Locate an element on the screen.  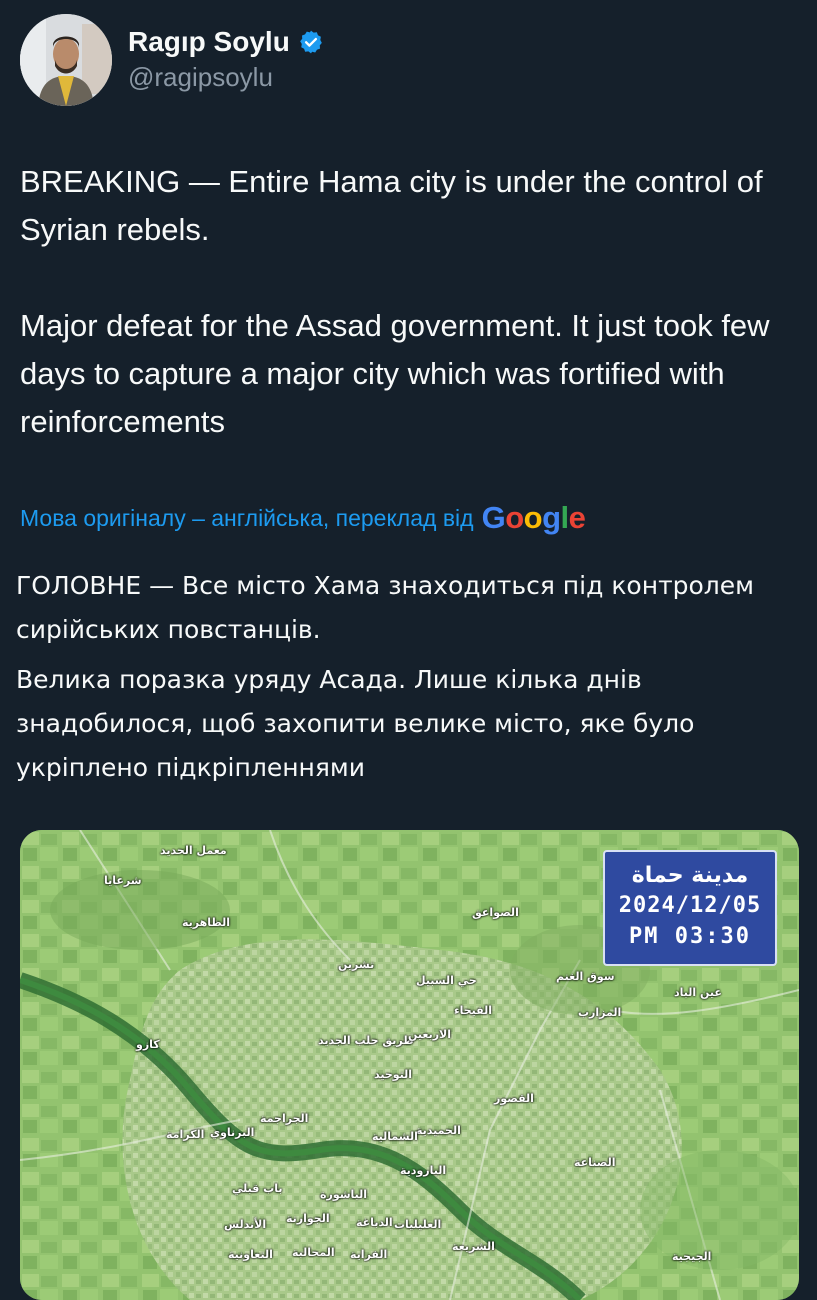
map-label: الفراية is located at coordinates (369, 1254).